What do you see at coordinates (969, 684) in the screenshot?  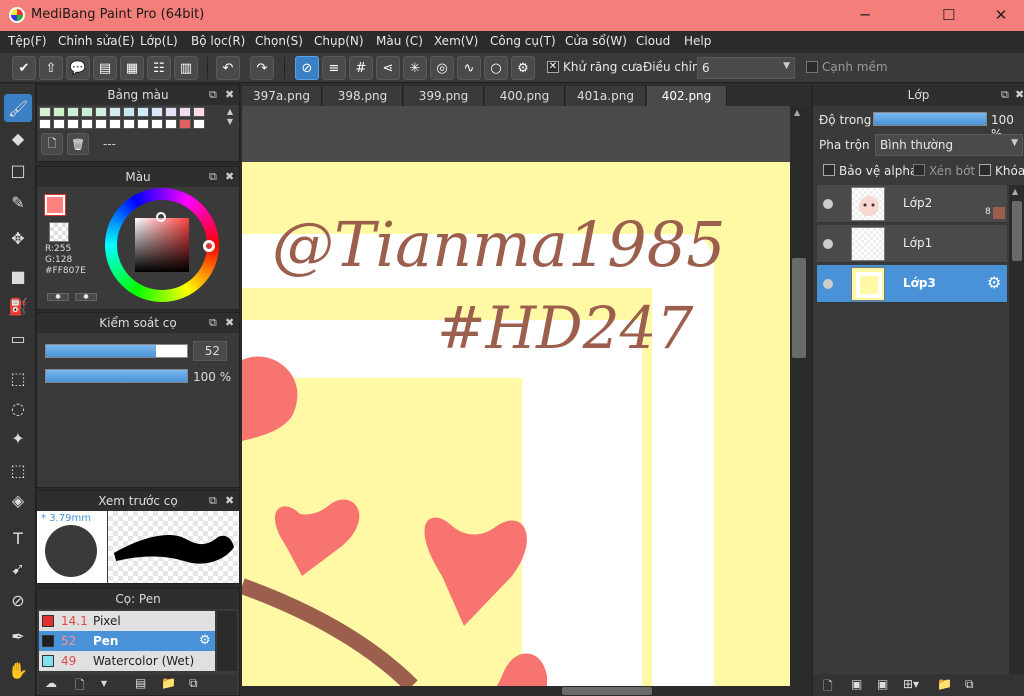 I see `duplicate-layer-icon: ⧉` at bounding box center [969, 684].